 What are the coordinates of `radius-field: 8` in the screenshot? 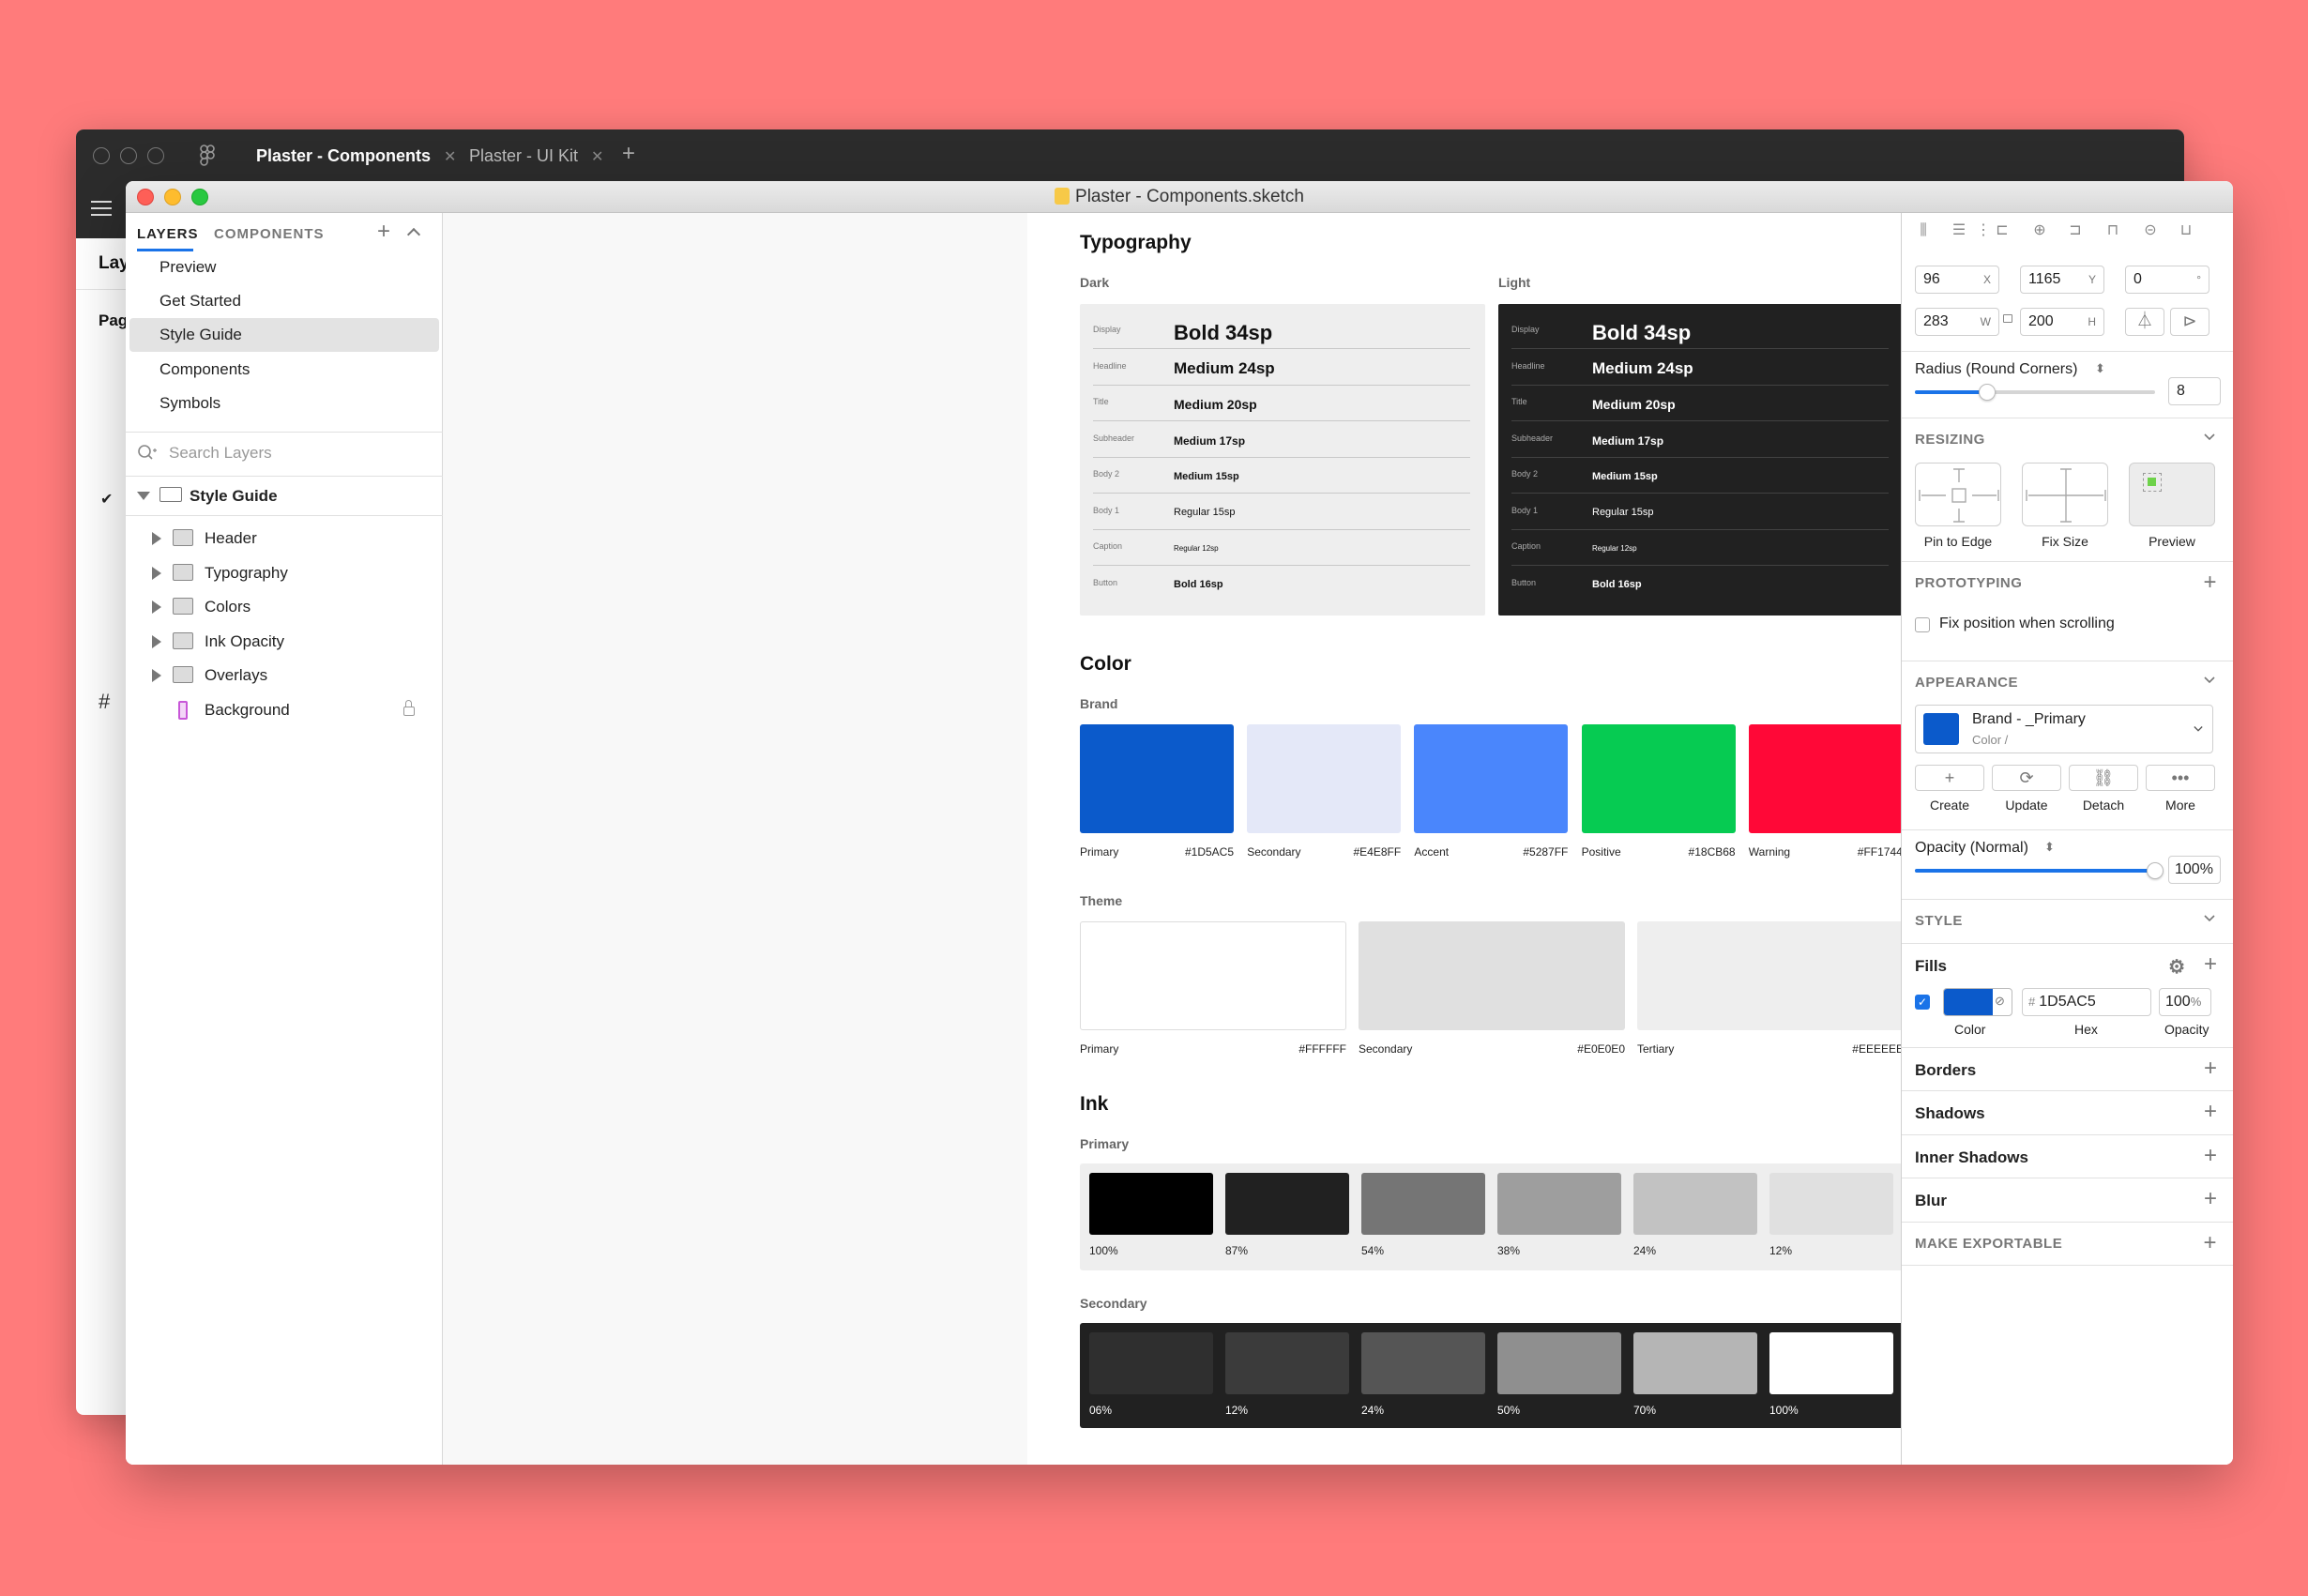 It's located at (2194, 391).